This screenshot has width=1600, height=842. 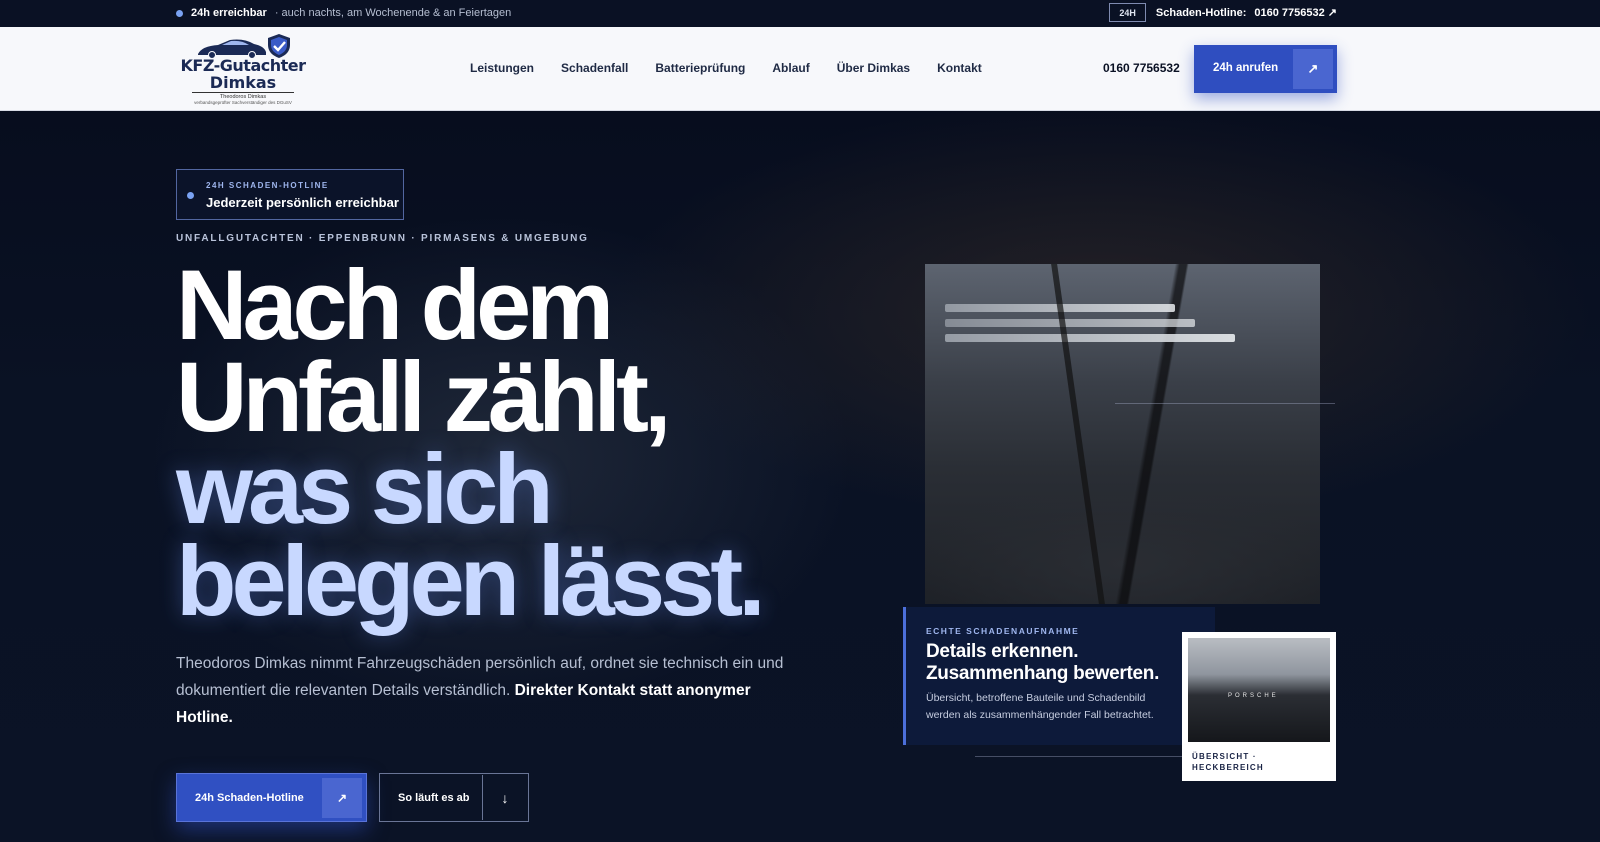 I want to click on hotline-info: 24H Schaden-Hotline: 0160 7756532 ↗, so click(x=1223, y=12).